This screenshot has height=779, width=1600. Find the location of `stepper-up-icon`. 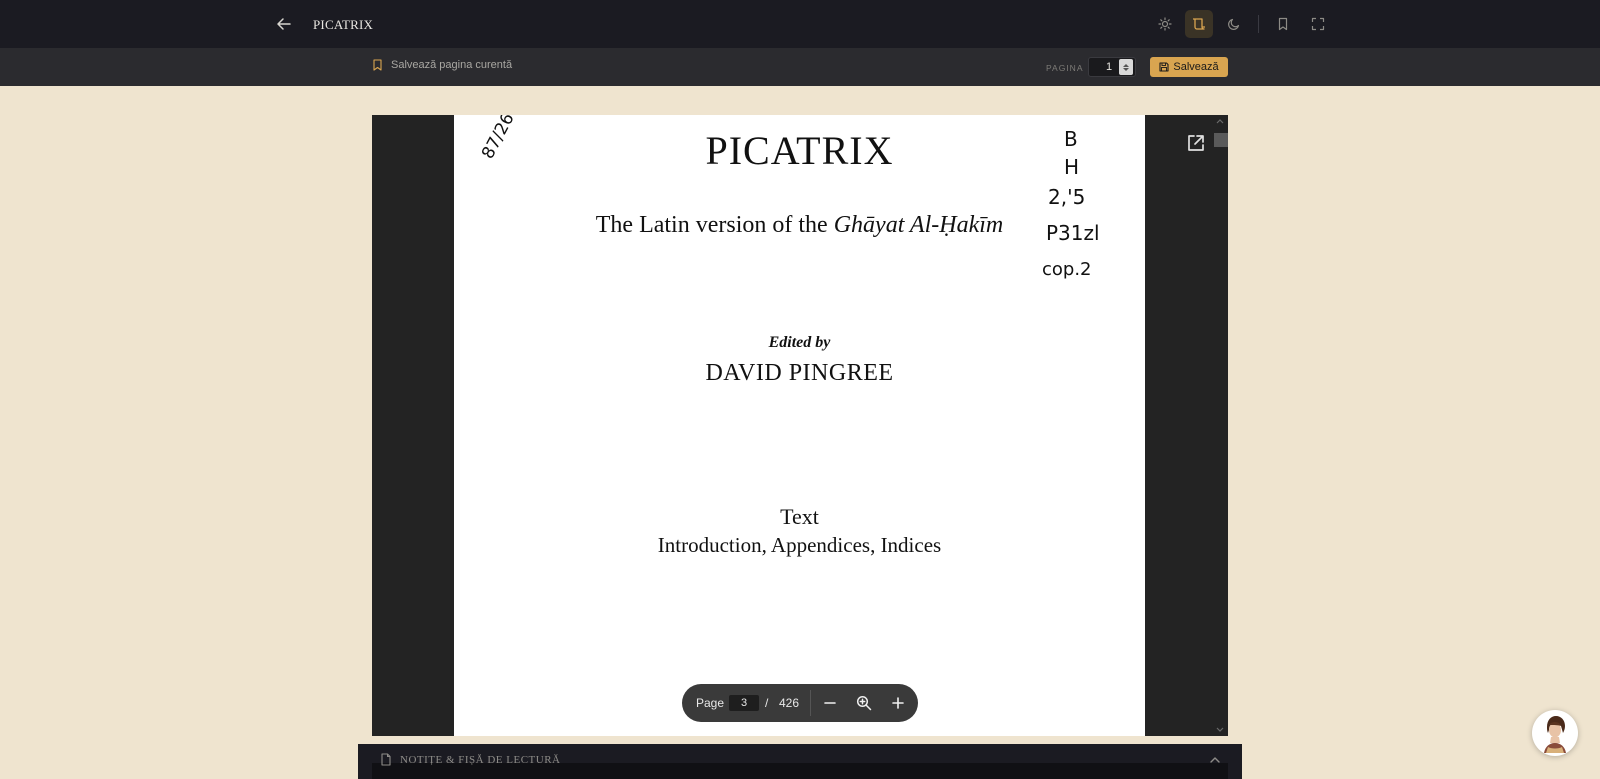

stepper-up-icon is located at coordinates (1126, 65).